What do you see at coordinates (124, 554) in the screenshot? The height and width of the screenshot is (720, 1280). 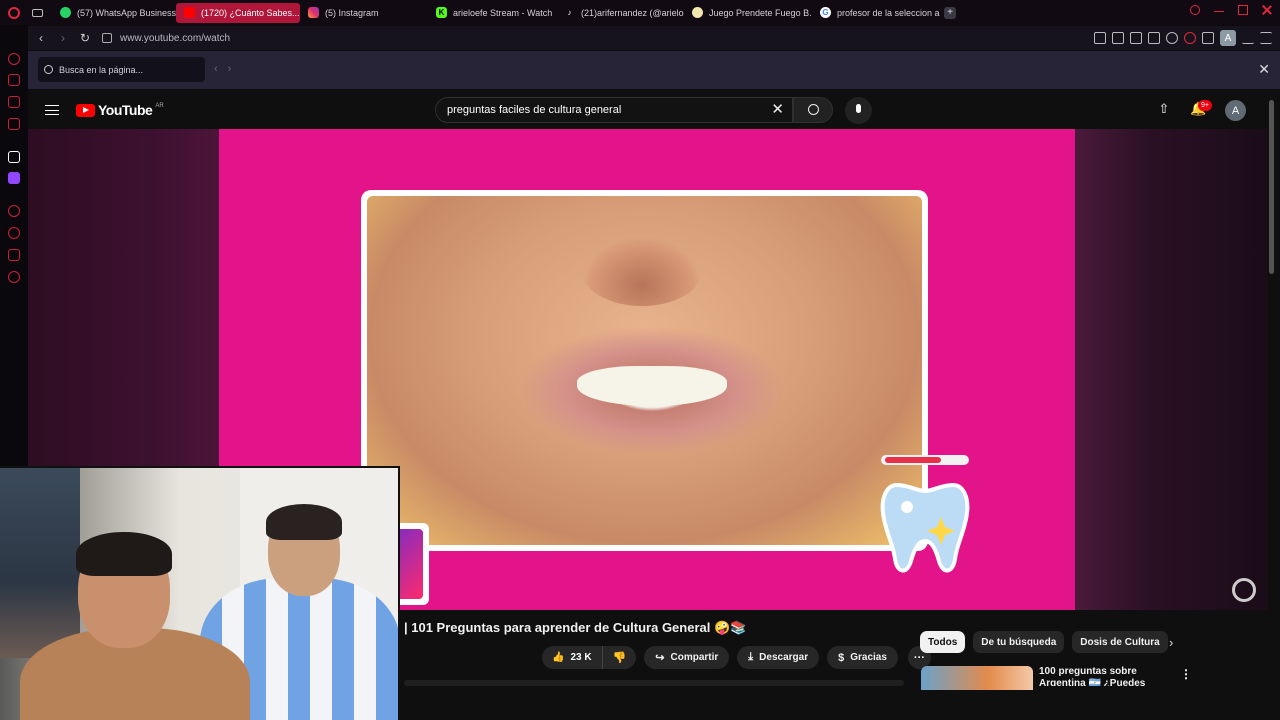 I see `person-left-hair` at bounding box center [124, 554].